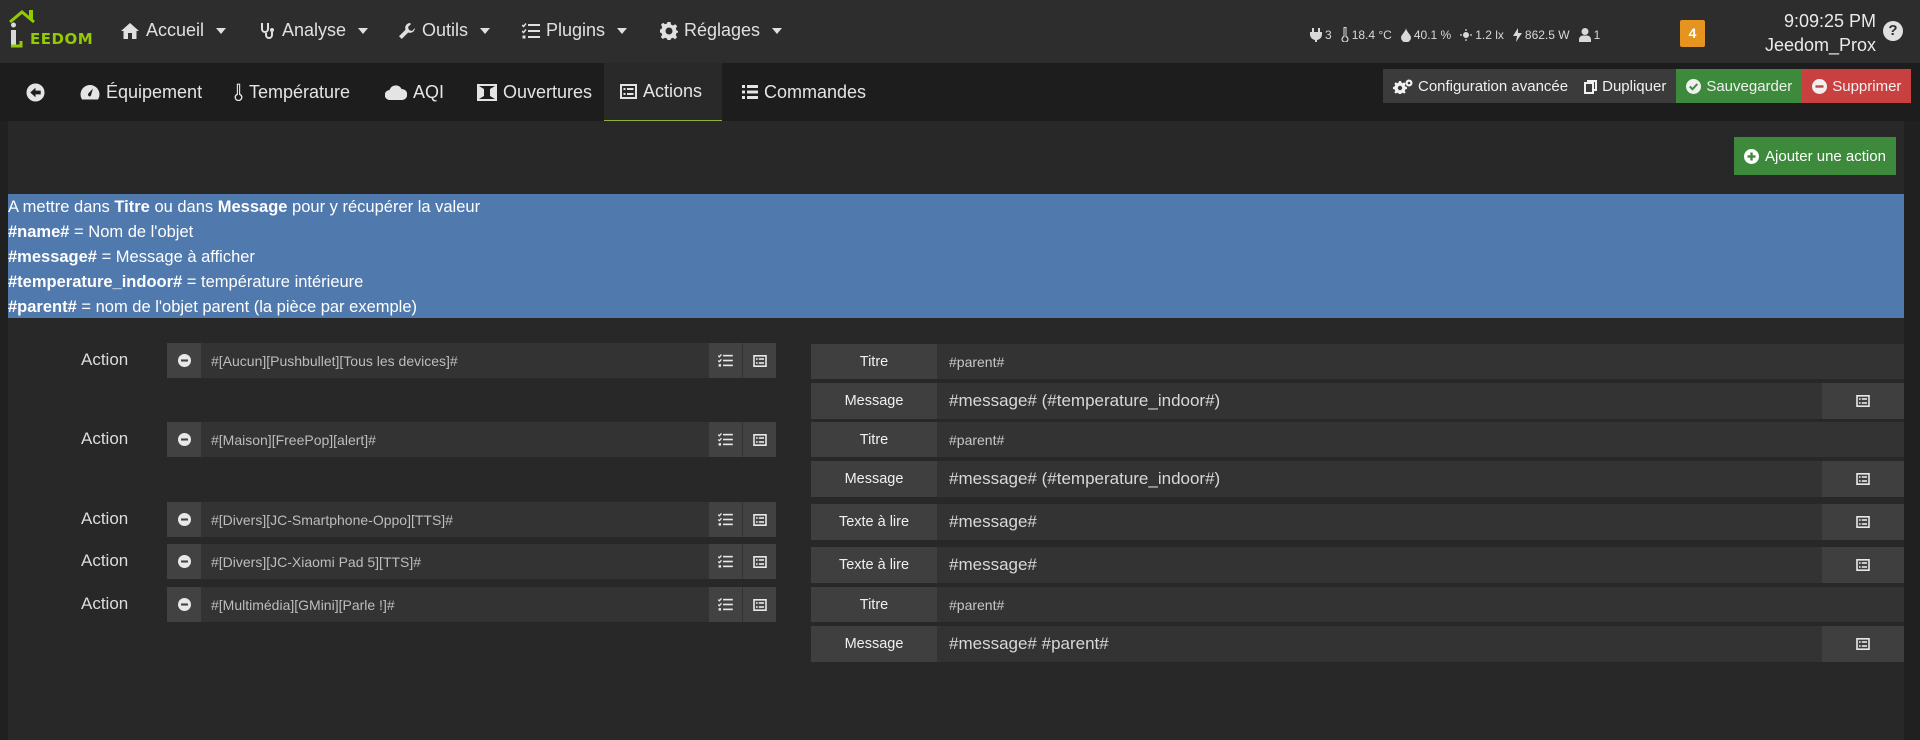 The image size is (1920, 740). What do you see at coordinates (313, 30) in the screenshot?
I see `menu-analyse: Analyse` at bounding box center [313, 30].